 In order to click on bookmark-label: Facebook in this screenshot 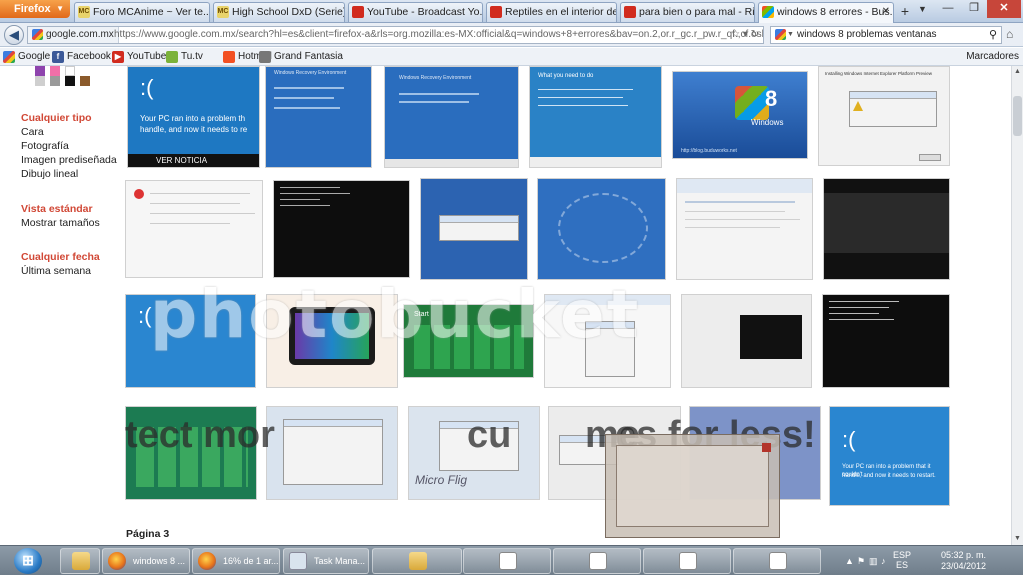, I will do `click(89, 56)`.